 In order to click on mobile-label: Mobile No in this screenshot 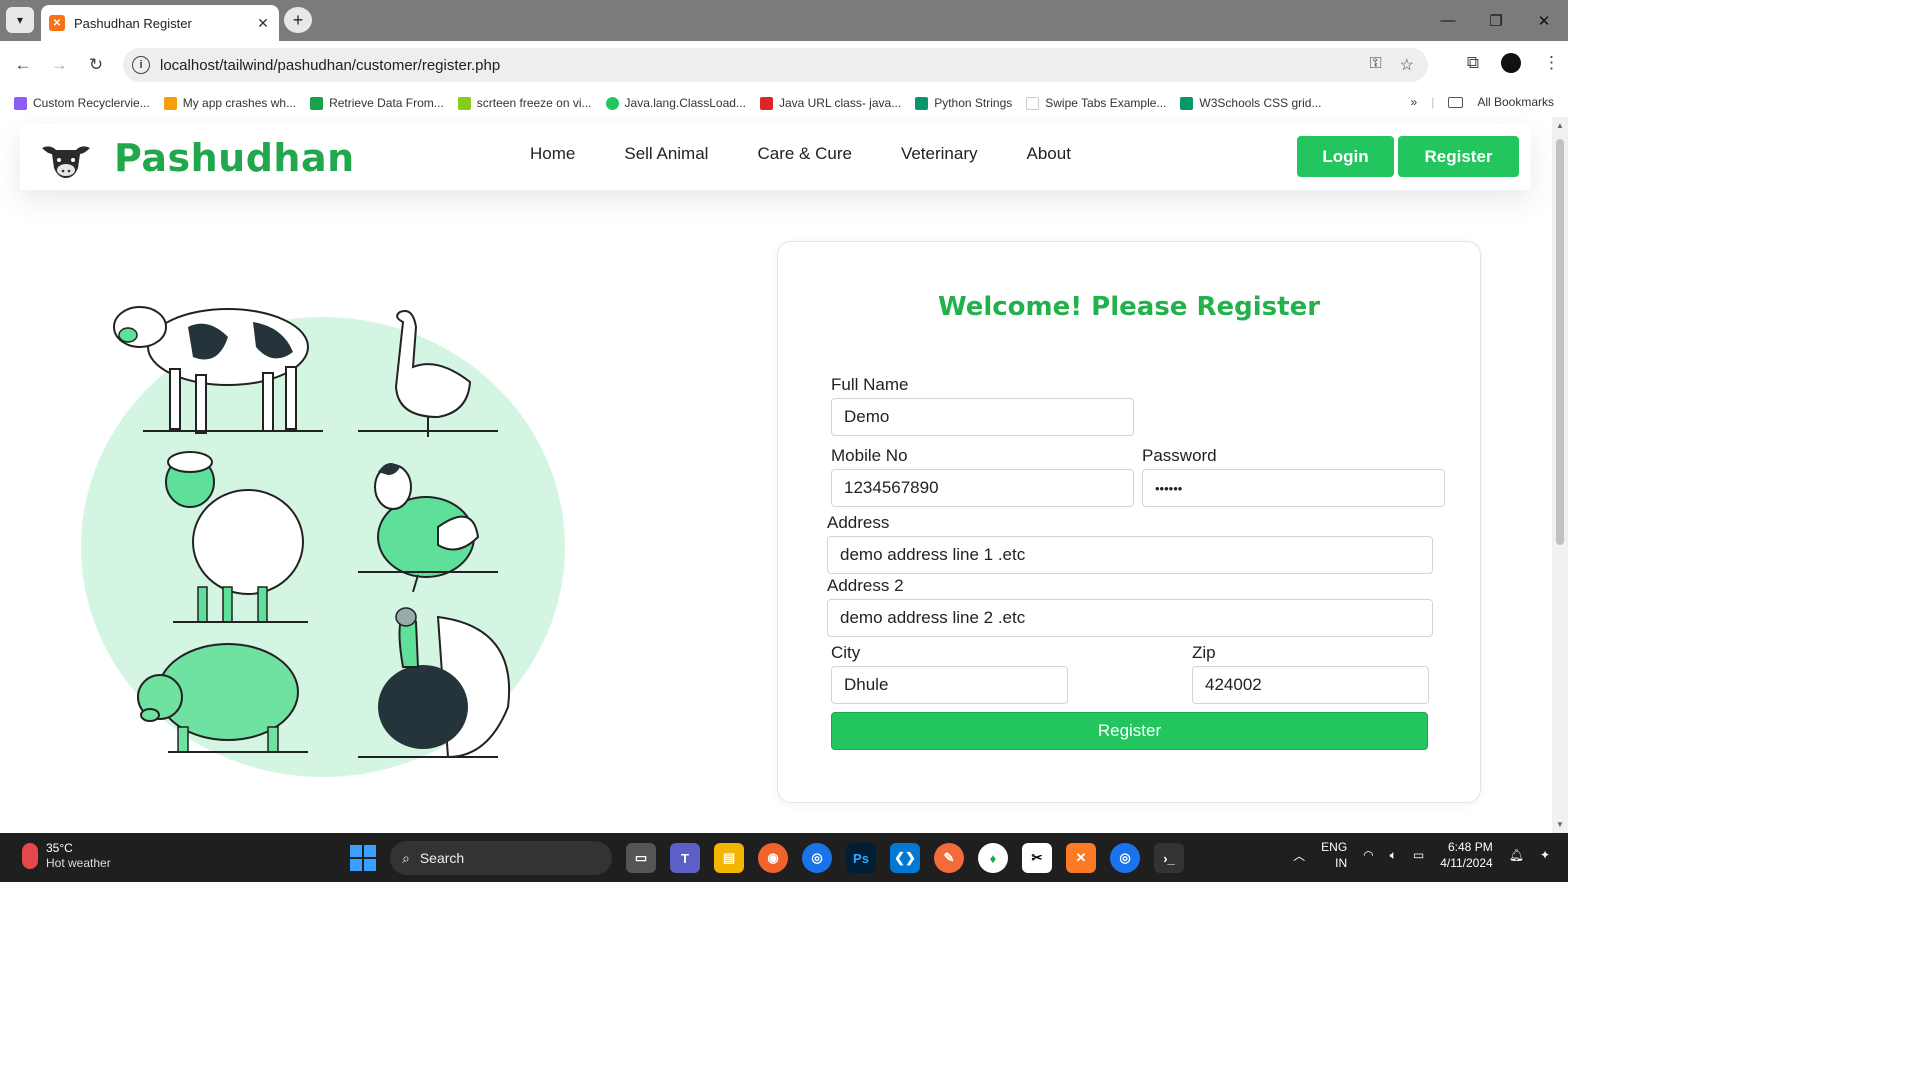, I will do `click(869, 455)`.